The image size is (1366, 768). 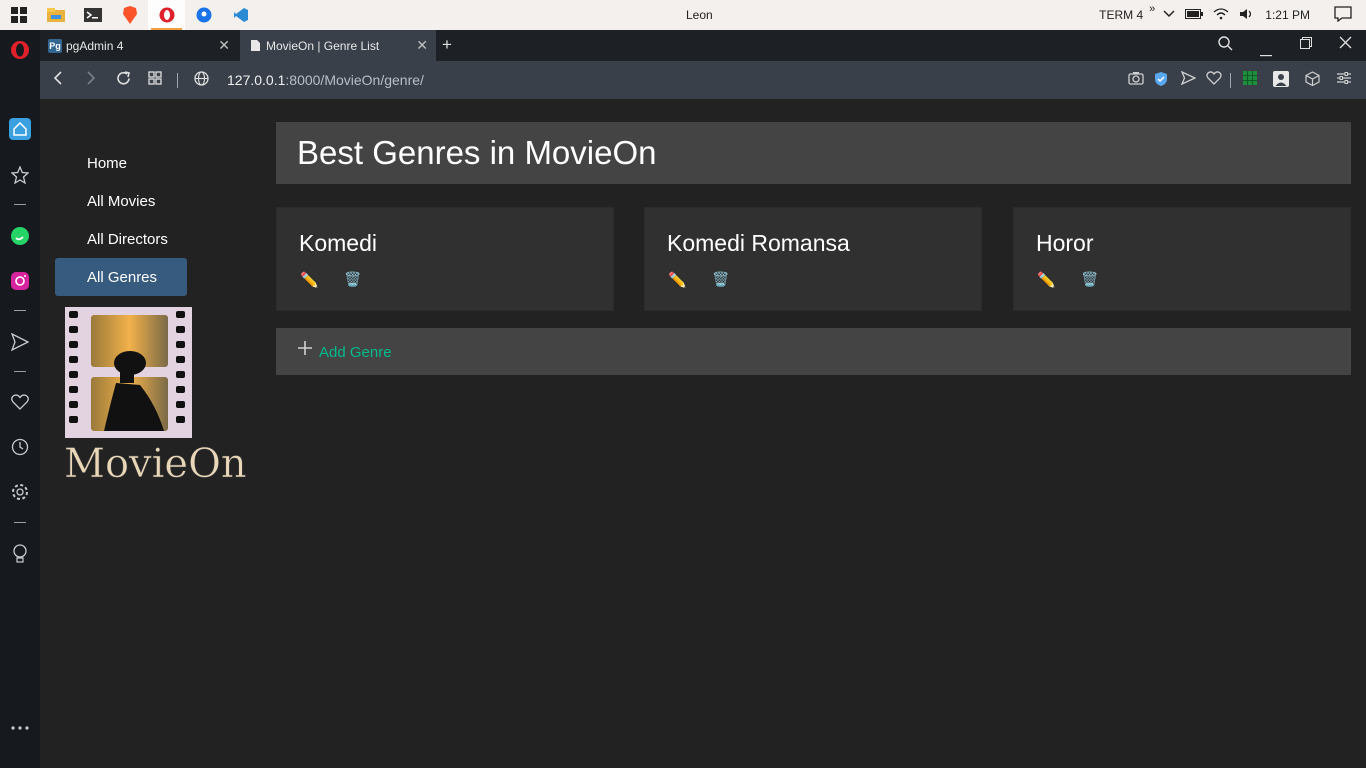 What do you see at coordinates (1344, 79) in the screenshot?
I see `easy-setup-icon` at bounding box center [1344, 79].